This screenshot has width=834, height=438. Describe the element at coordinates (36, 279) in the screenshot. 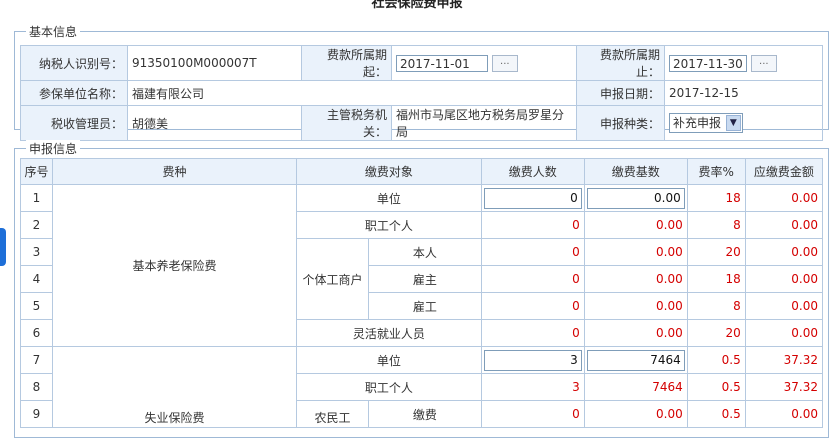

I see `row-no: 4` at that location.